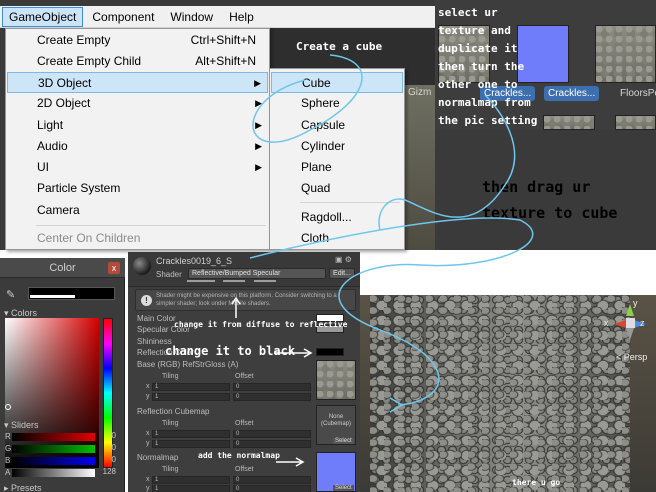  I want to click on slider-channel: B, so click(8, 460).